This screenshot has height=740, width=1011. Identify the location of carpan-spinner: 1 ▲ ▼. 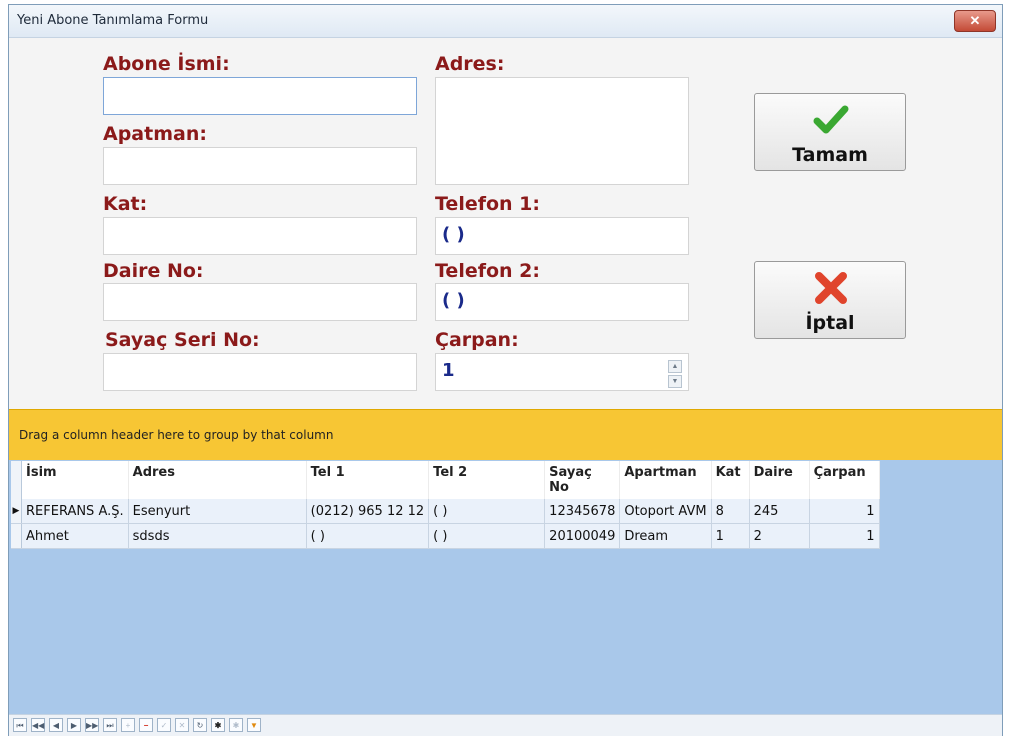
(562, 372).